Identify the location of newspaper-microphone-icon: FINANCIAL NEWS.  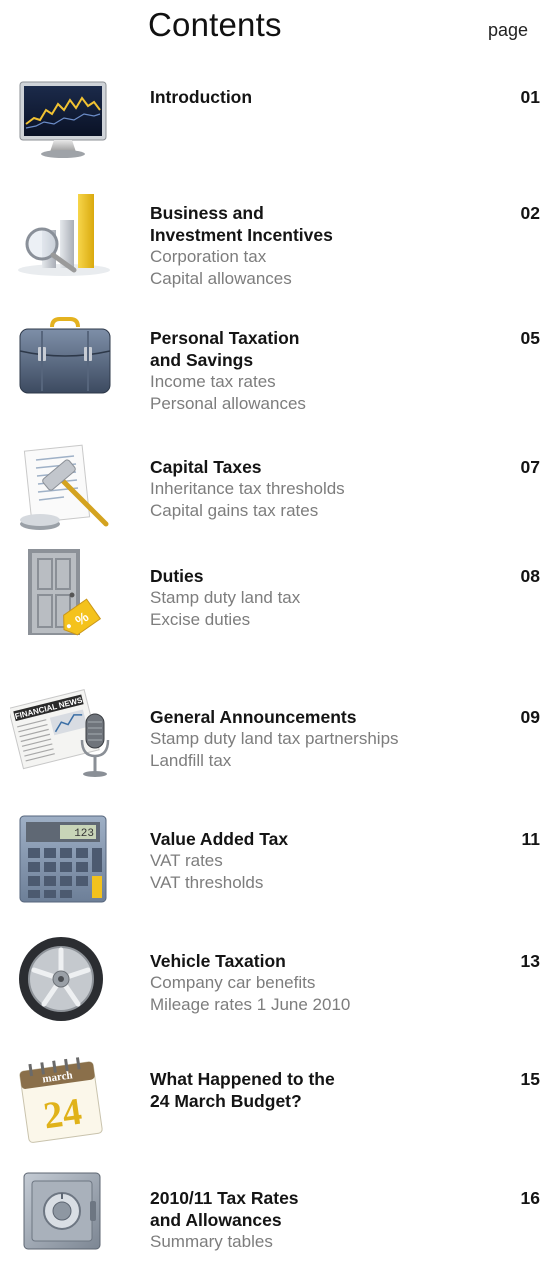
(60, 730).